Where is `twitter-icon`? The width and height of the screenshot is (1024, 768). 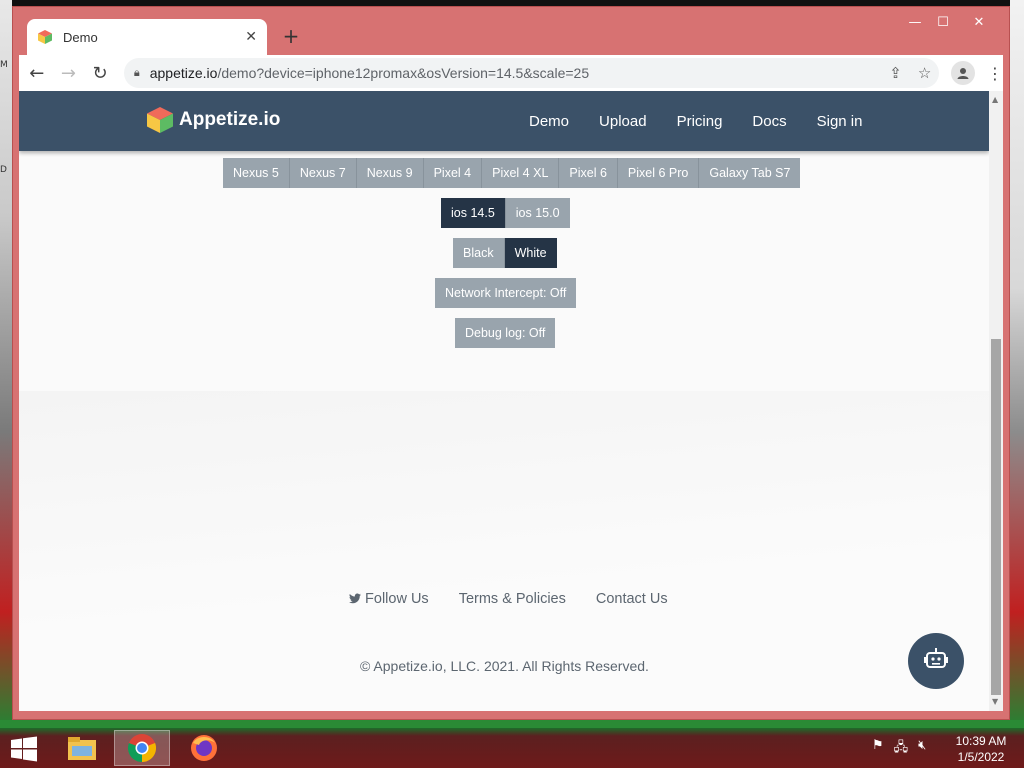
twitter-icon is located at coordinates (357, 599).